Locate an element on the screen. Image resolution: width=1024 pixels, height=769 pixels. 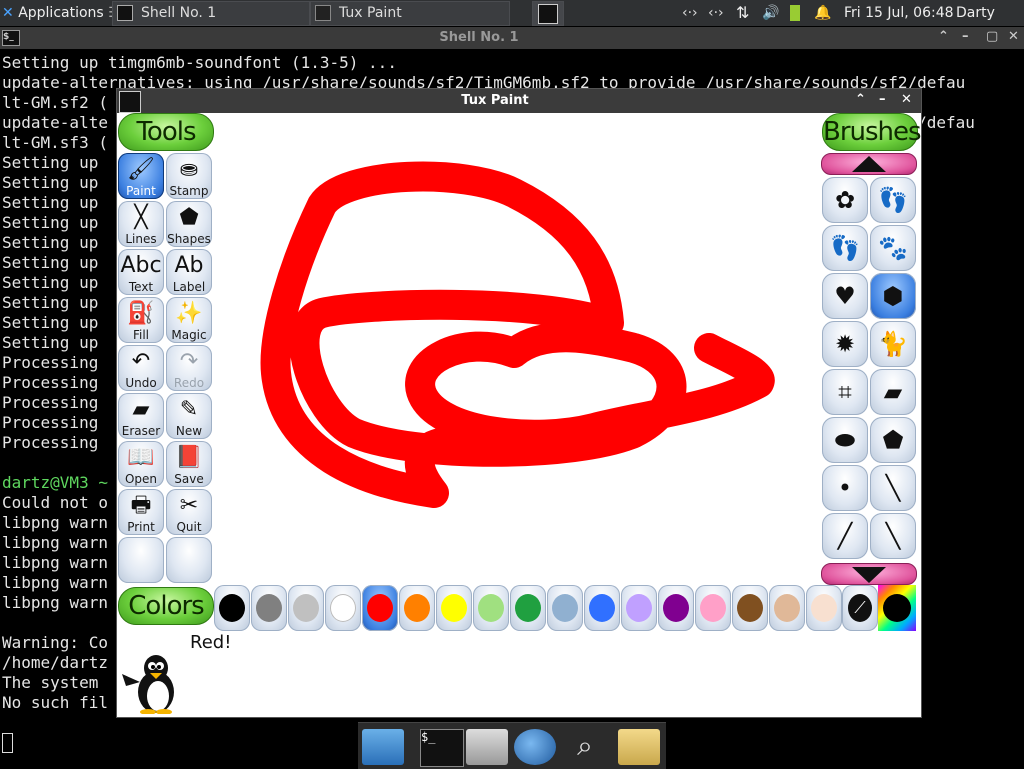
pentagon-brush-icon: ⬟ is located at coordinates (893, 440).